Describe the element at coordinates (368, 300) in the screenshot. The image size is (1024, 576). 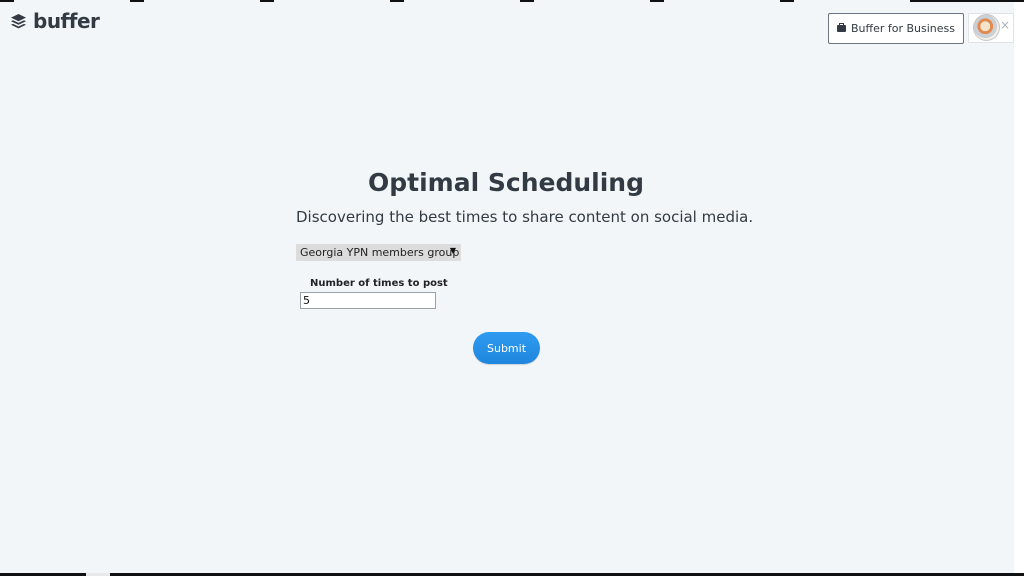
I see `times-to-post-input` at that location.